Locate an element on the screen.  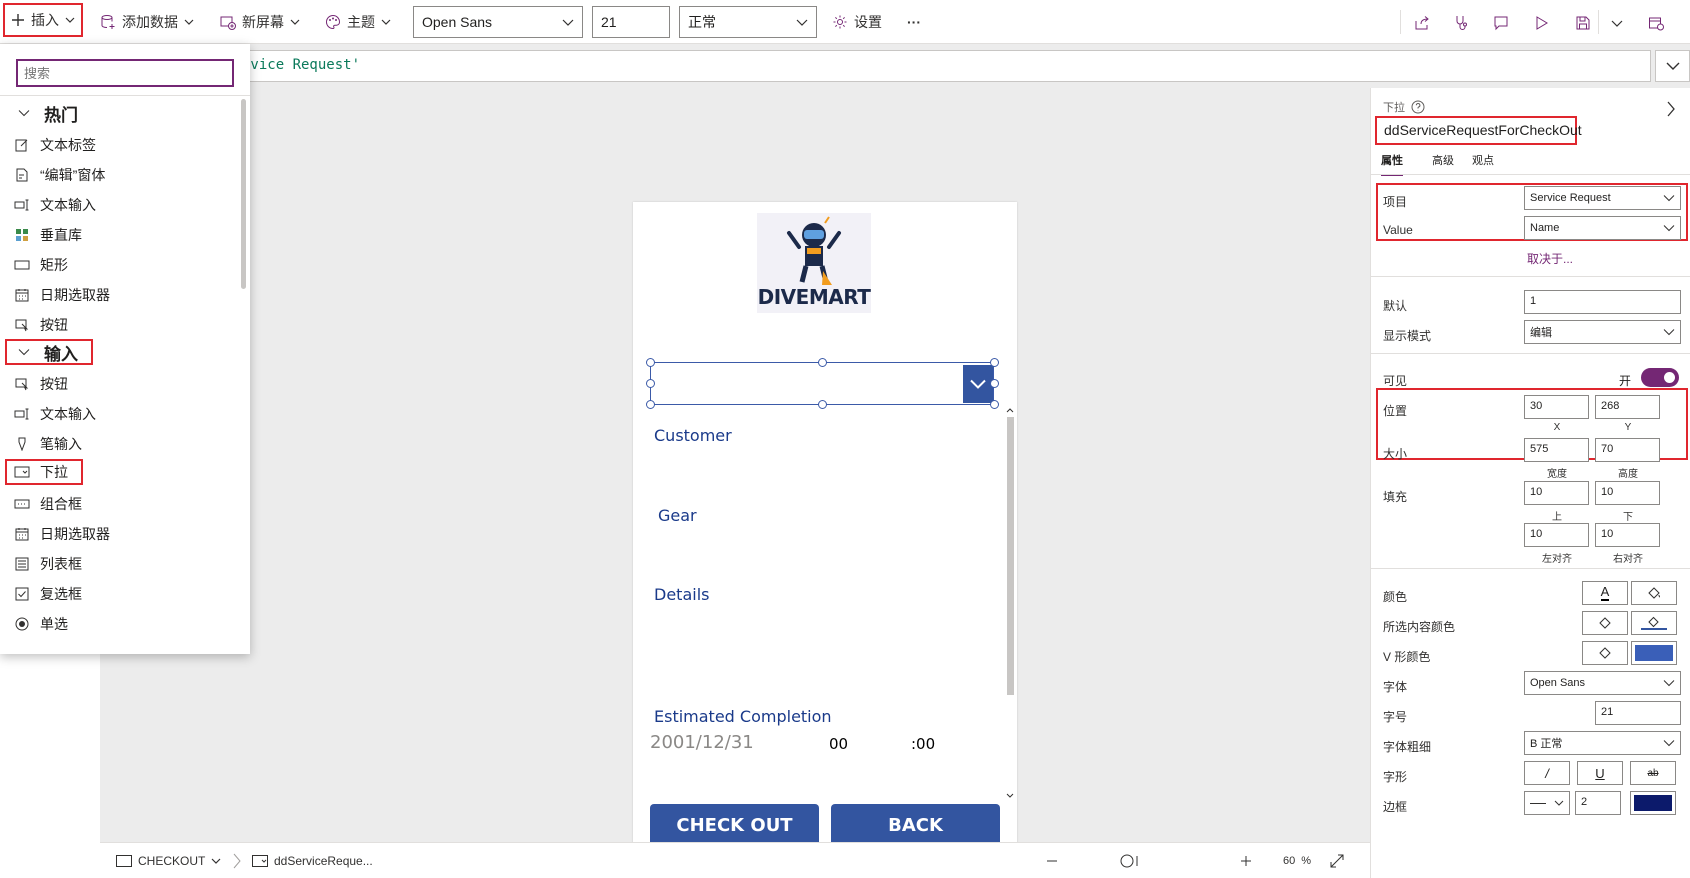
insert-item-list-box: 列表框 is located at coordinates (119, 564).